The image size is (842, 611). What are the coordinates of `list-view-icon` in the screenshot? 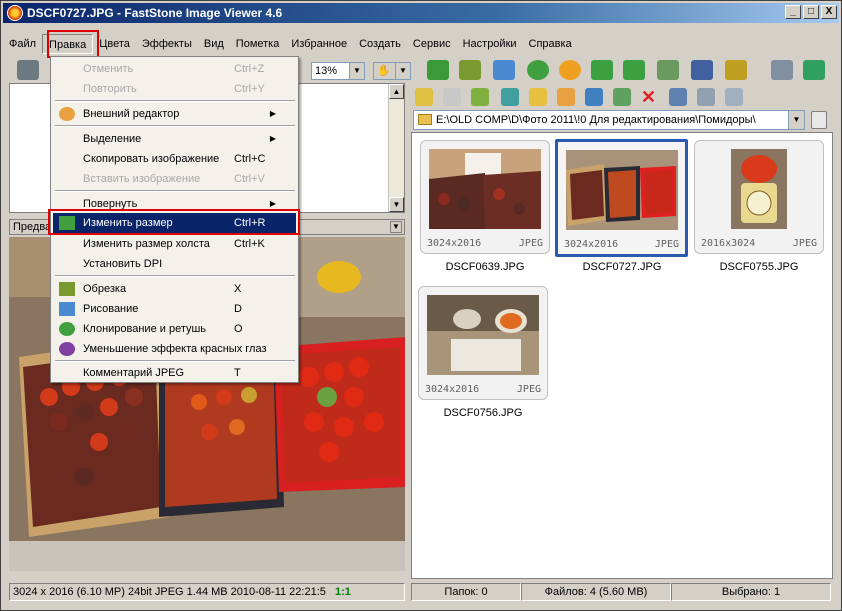 It's located at (782, 70).